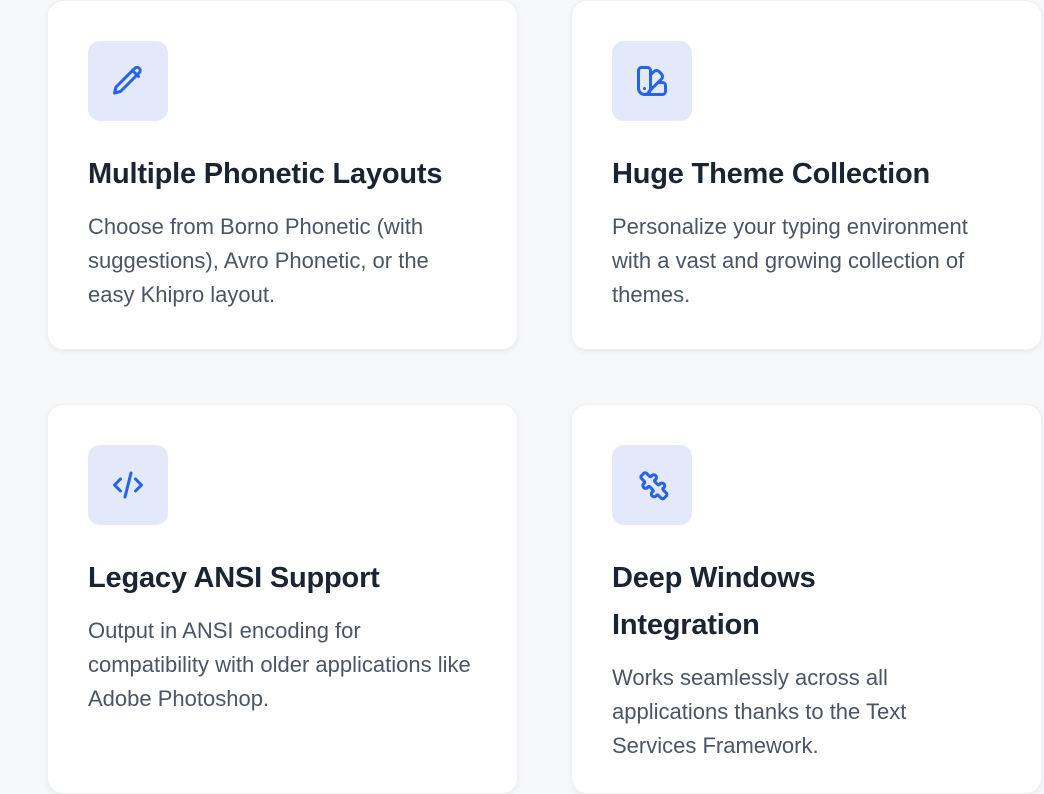 The image size is (1044, 794). Describe the element at coordinates (128, 485) in the screenshot. I see `code-icon` at that location.